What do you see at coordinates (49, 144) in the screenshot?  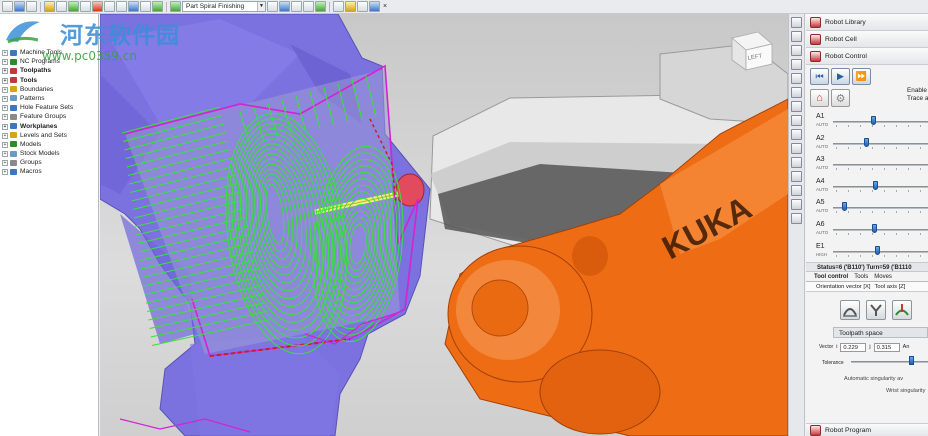 I see `tree-item: + Models` at bounding box center [49, 144].